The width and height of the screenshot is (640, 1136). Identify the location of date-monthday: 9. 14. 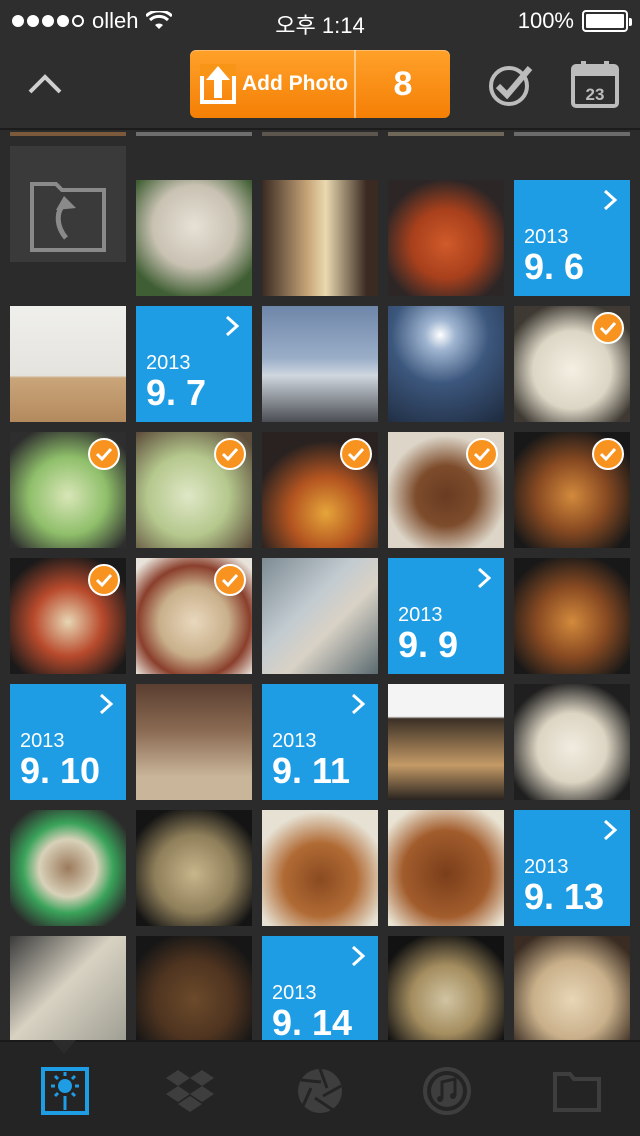
(312, 1021).